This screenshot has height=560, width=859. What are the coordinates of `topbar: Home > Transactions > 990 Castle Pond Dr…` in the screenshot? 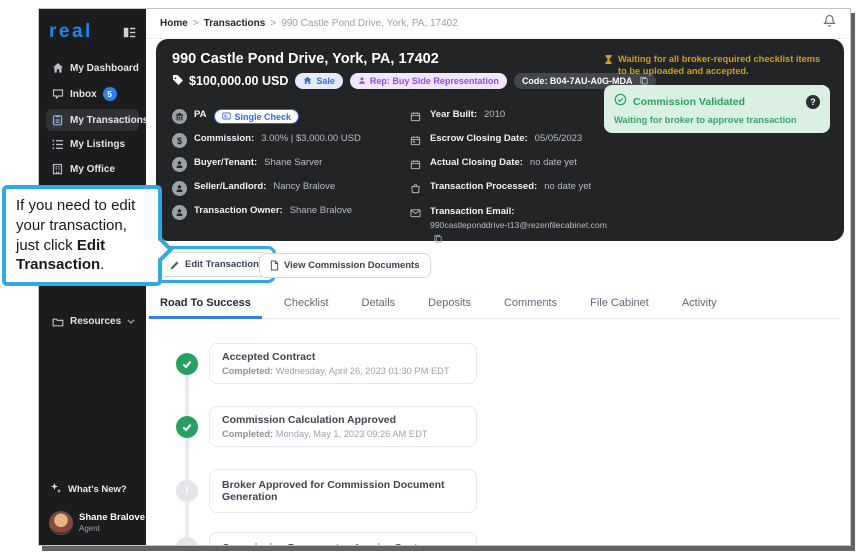 It's located at (498, 24).